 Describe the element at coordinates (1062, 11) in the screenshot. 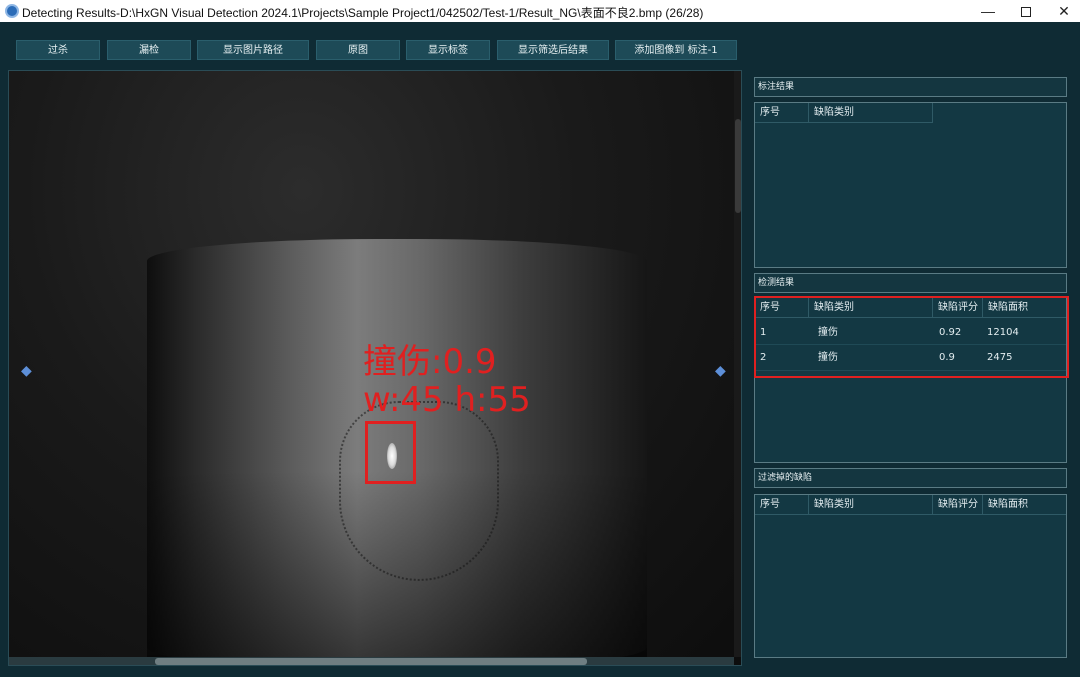

I see `close-button: ✕` at that location.